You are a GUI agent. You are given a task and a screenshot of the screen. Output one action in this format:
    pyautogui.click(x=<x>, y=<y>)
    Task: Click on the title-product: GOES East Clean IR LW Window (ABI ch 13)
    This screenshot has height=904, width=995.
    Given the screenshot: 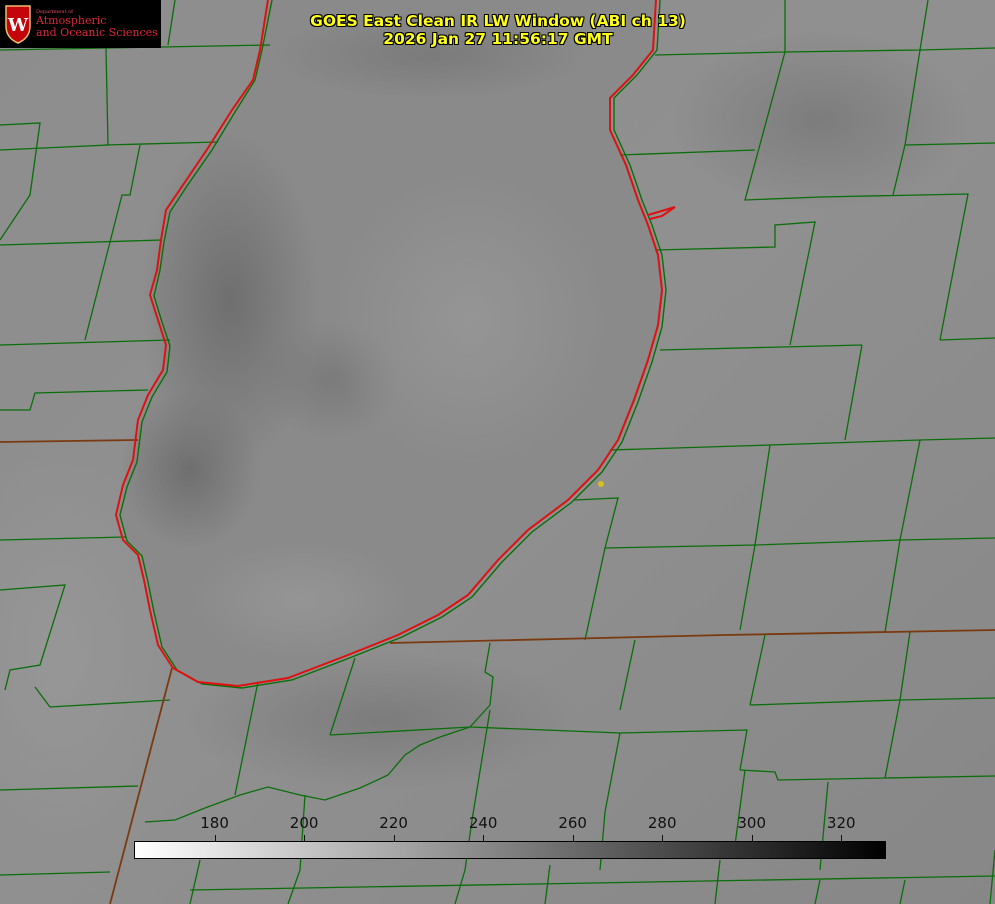 What is the action you would take?
    pyautogui.click(x=498, y=21)
    